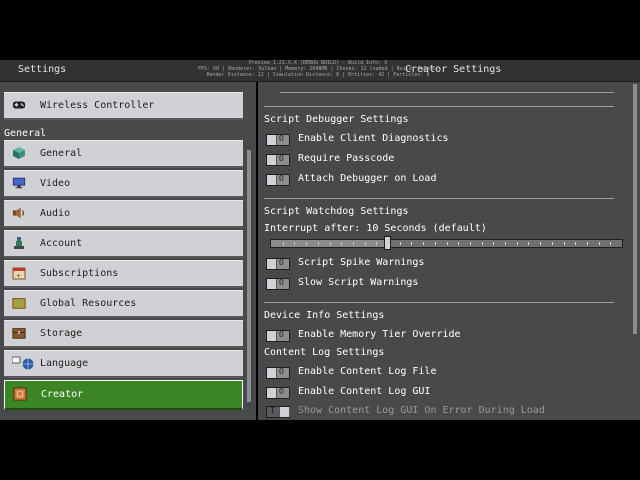 This screenshot has height=480, width=640. What do you see at coordinates (19, 333) in the screenshot?
I see `chest-icon` at bounding box center [19, 333].